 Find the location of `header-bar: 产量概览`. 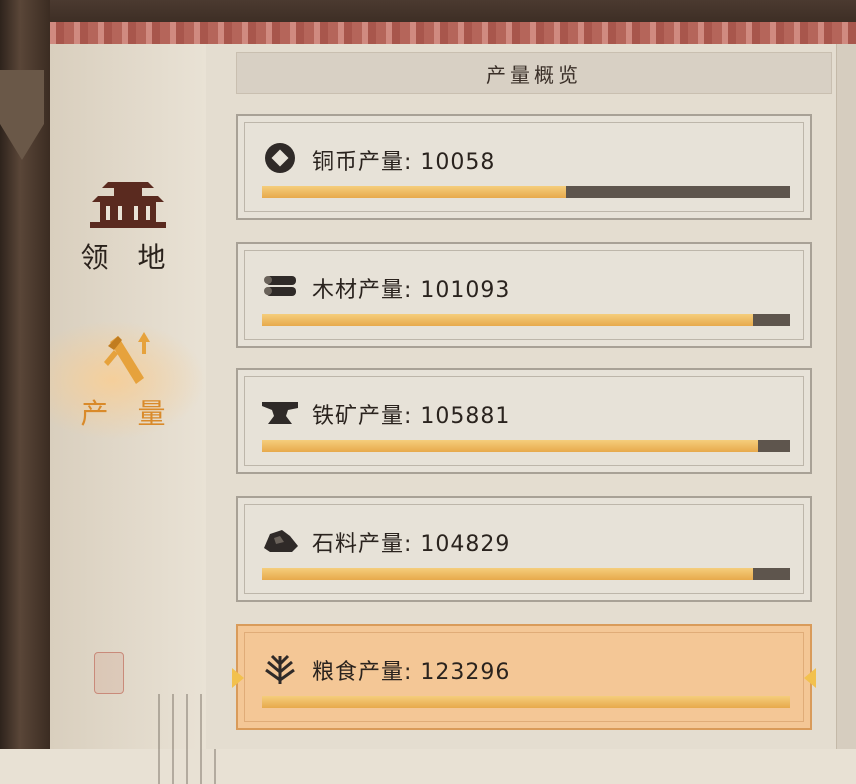

header-bar: 产量概览 is located at coordinates (534, 73).